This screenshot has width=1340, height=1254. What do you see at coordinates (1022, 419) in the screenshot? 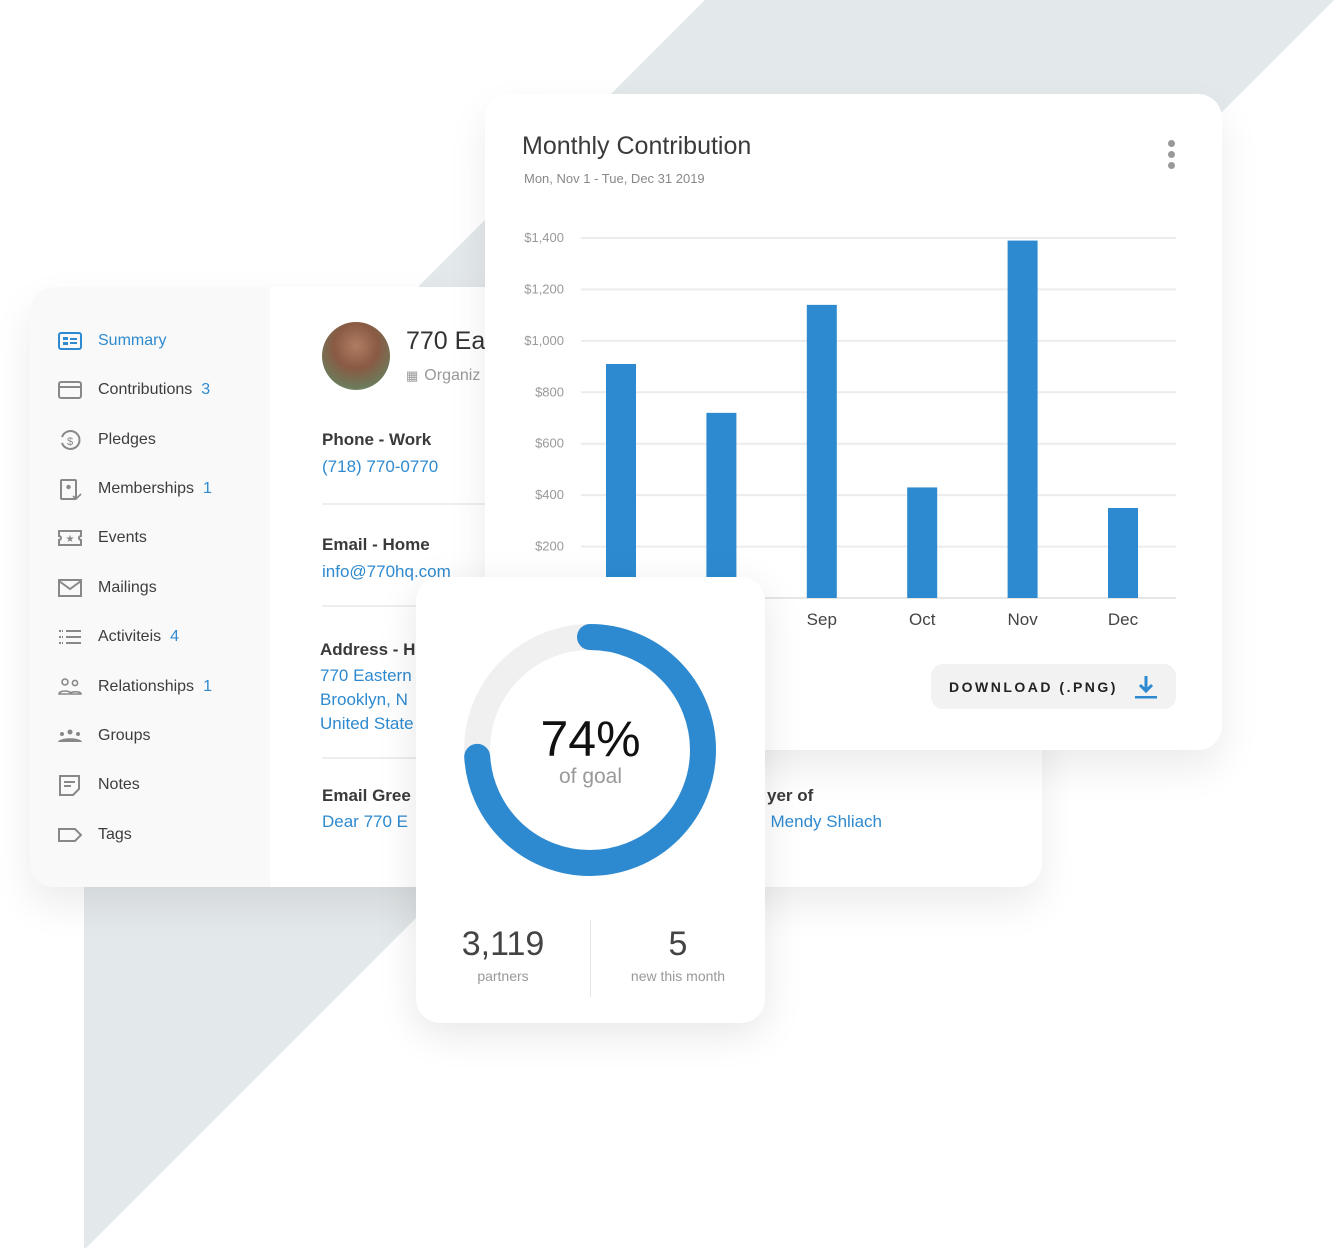
I see `bar-nov` at bounding box center [1022, 419].